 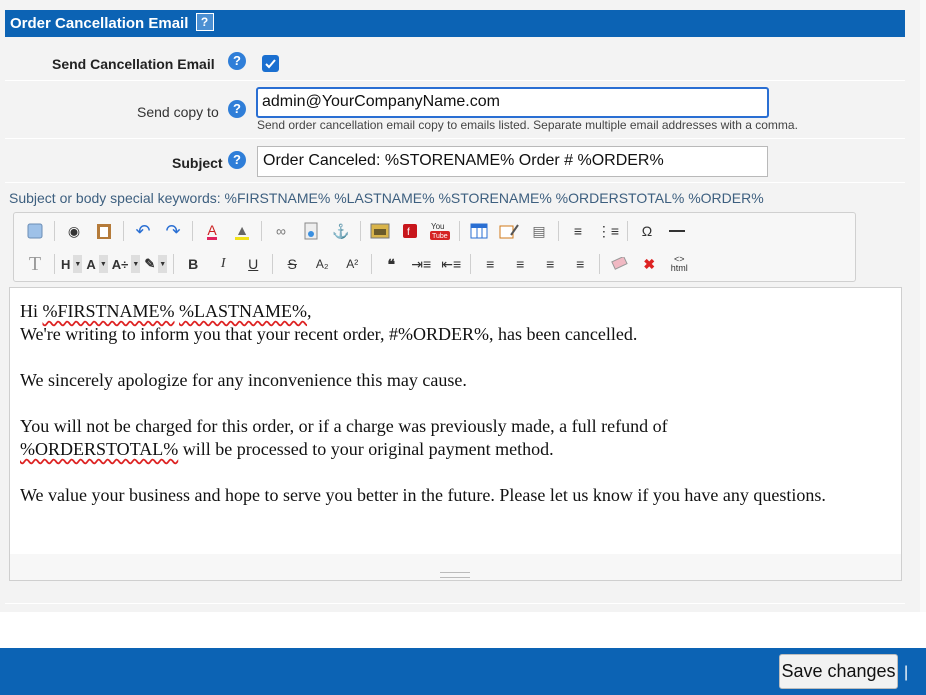 What do you see at coordinates (455, 311) in the screenshot?
I see `editor-line: Hi %FIRSTNAME% %LASTNAME%,` at bounding box center [455, 311].